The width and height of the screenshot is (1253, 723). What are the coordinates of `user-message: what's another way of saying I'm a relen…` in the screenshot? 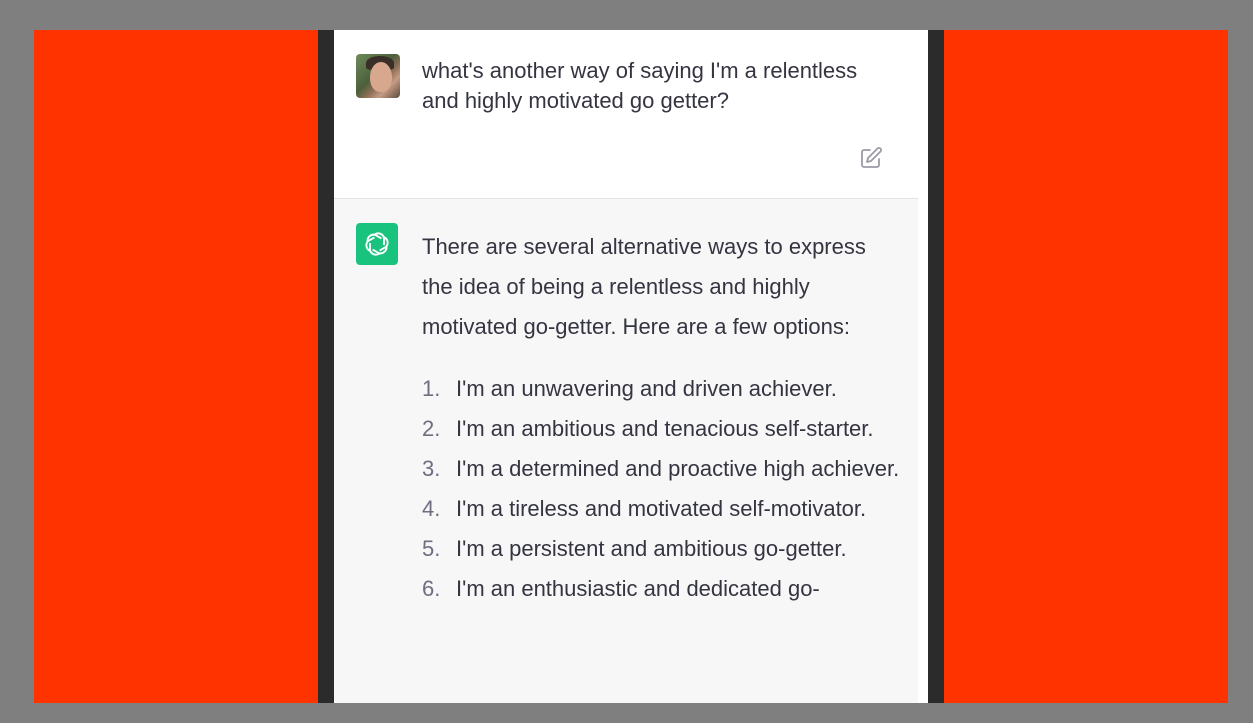 It's located at (626, 114).